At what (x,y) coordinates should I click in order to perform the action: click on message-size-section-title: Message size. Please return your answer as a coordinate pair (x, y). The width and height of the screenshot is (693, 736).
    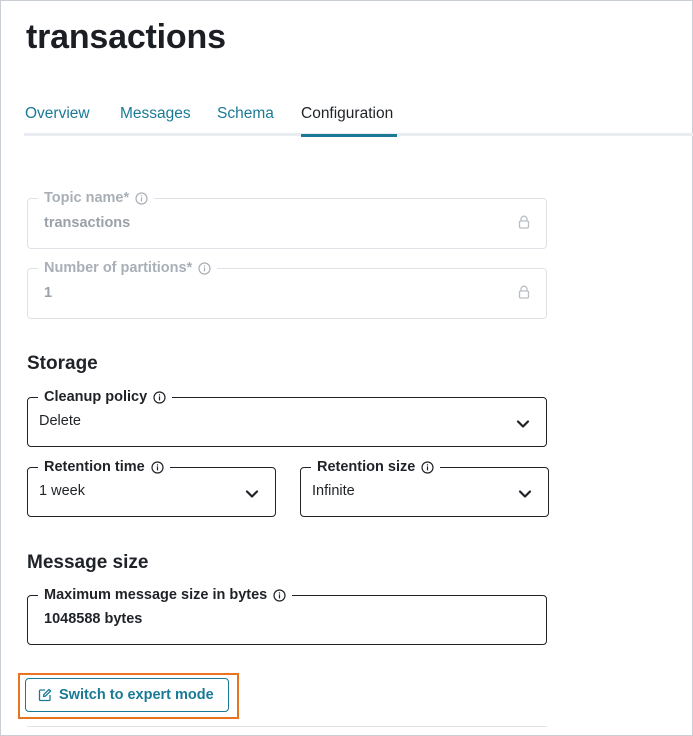
    Looking at the image, I should click on (88, 562).